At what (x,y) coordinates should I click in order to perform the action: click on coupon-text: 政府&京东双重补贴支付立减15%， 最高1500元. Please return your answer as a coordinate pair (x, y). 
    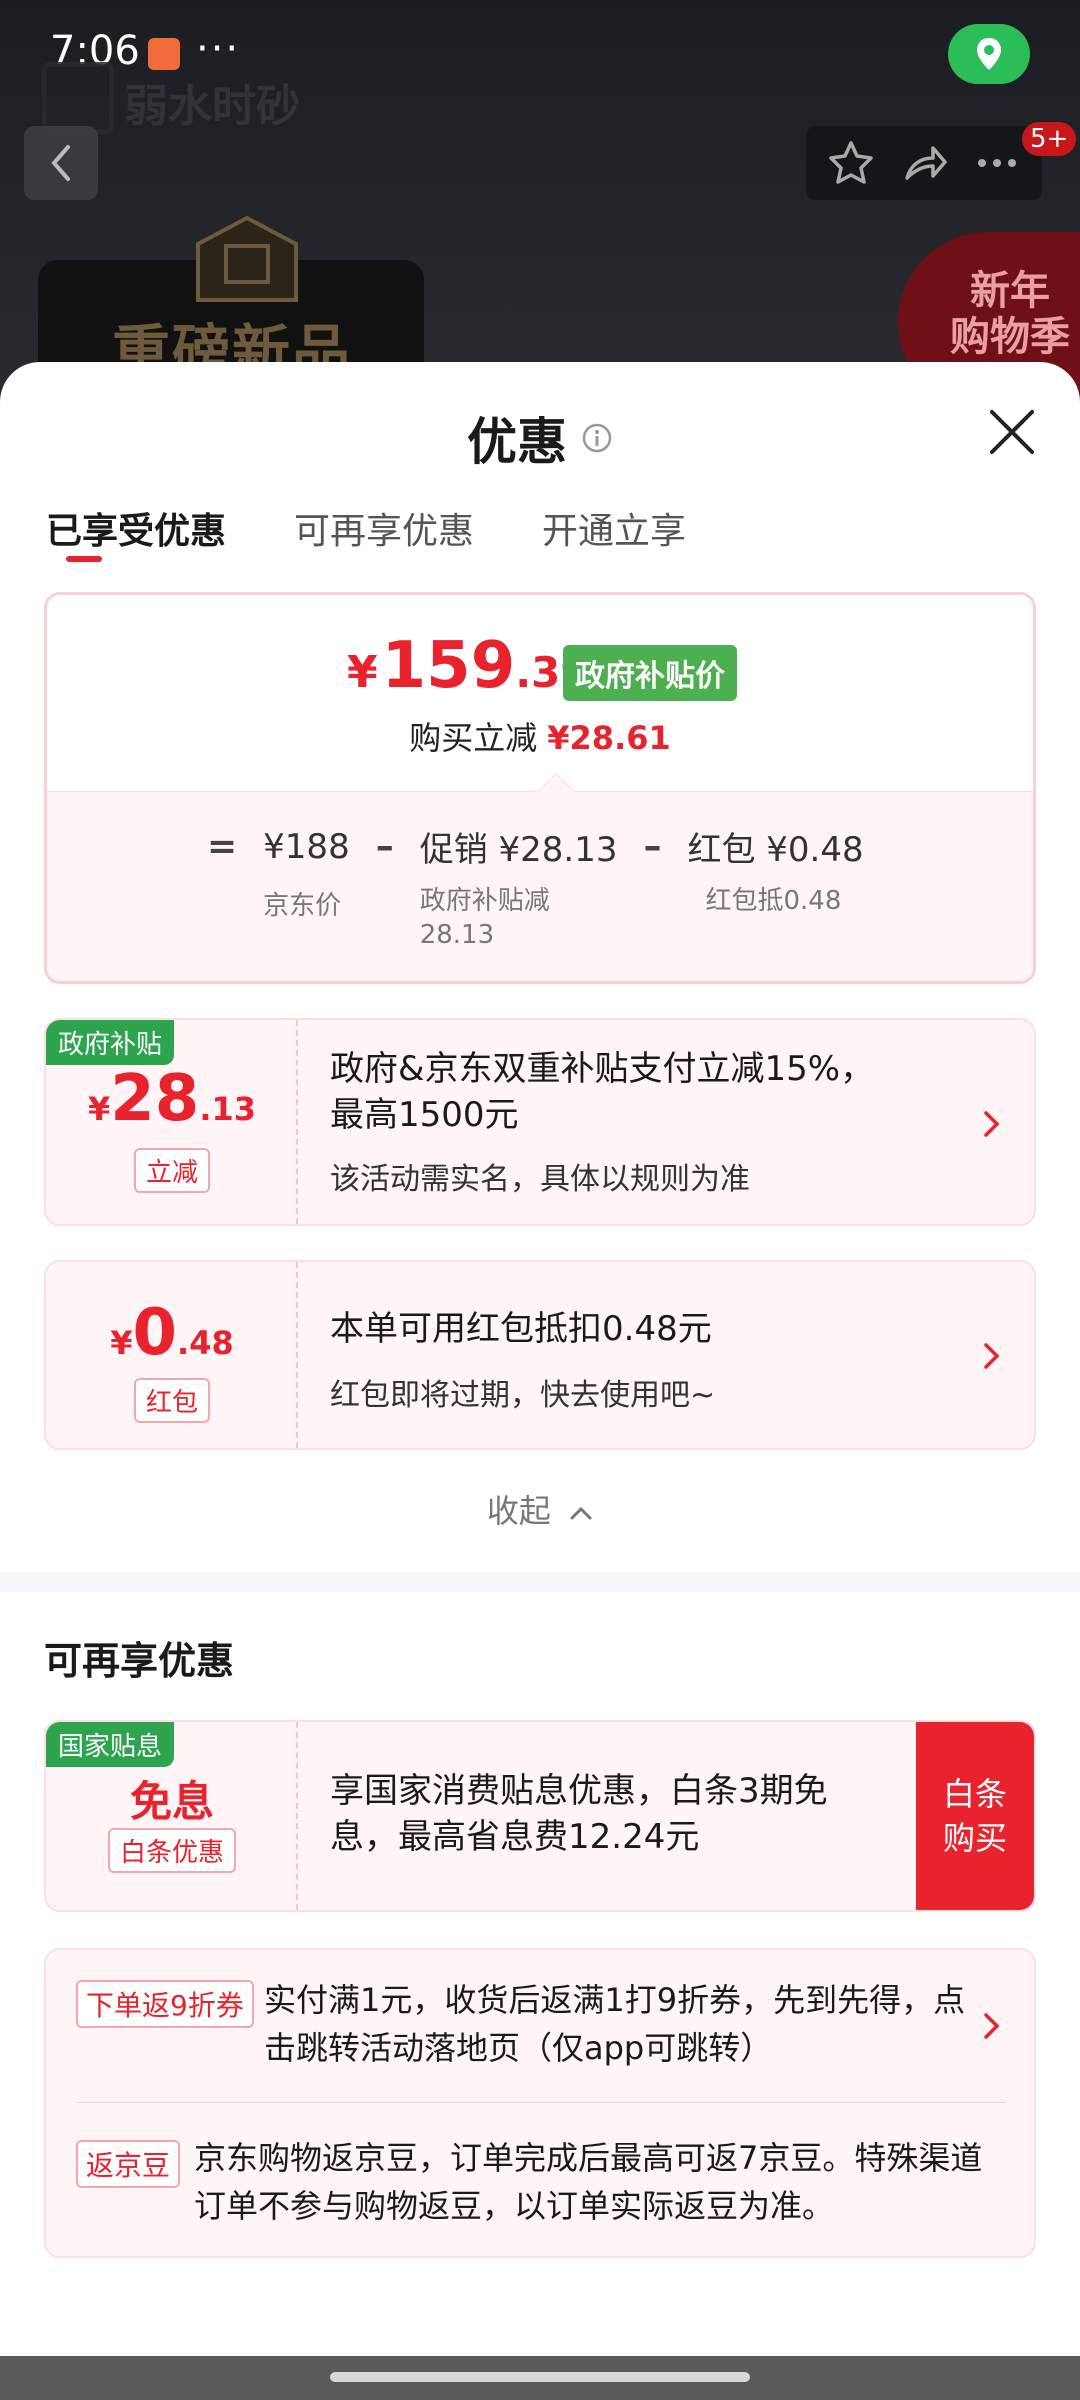
    Looking at the image, I should click on (602, 1092).